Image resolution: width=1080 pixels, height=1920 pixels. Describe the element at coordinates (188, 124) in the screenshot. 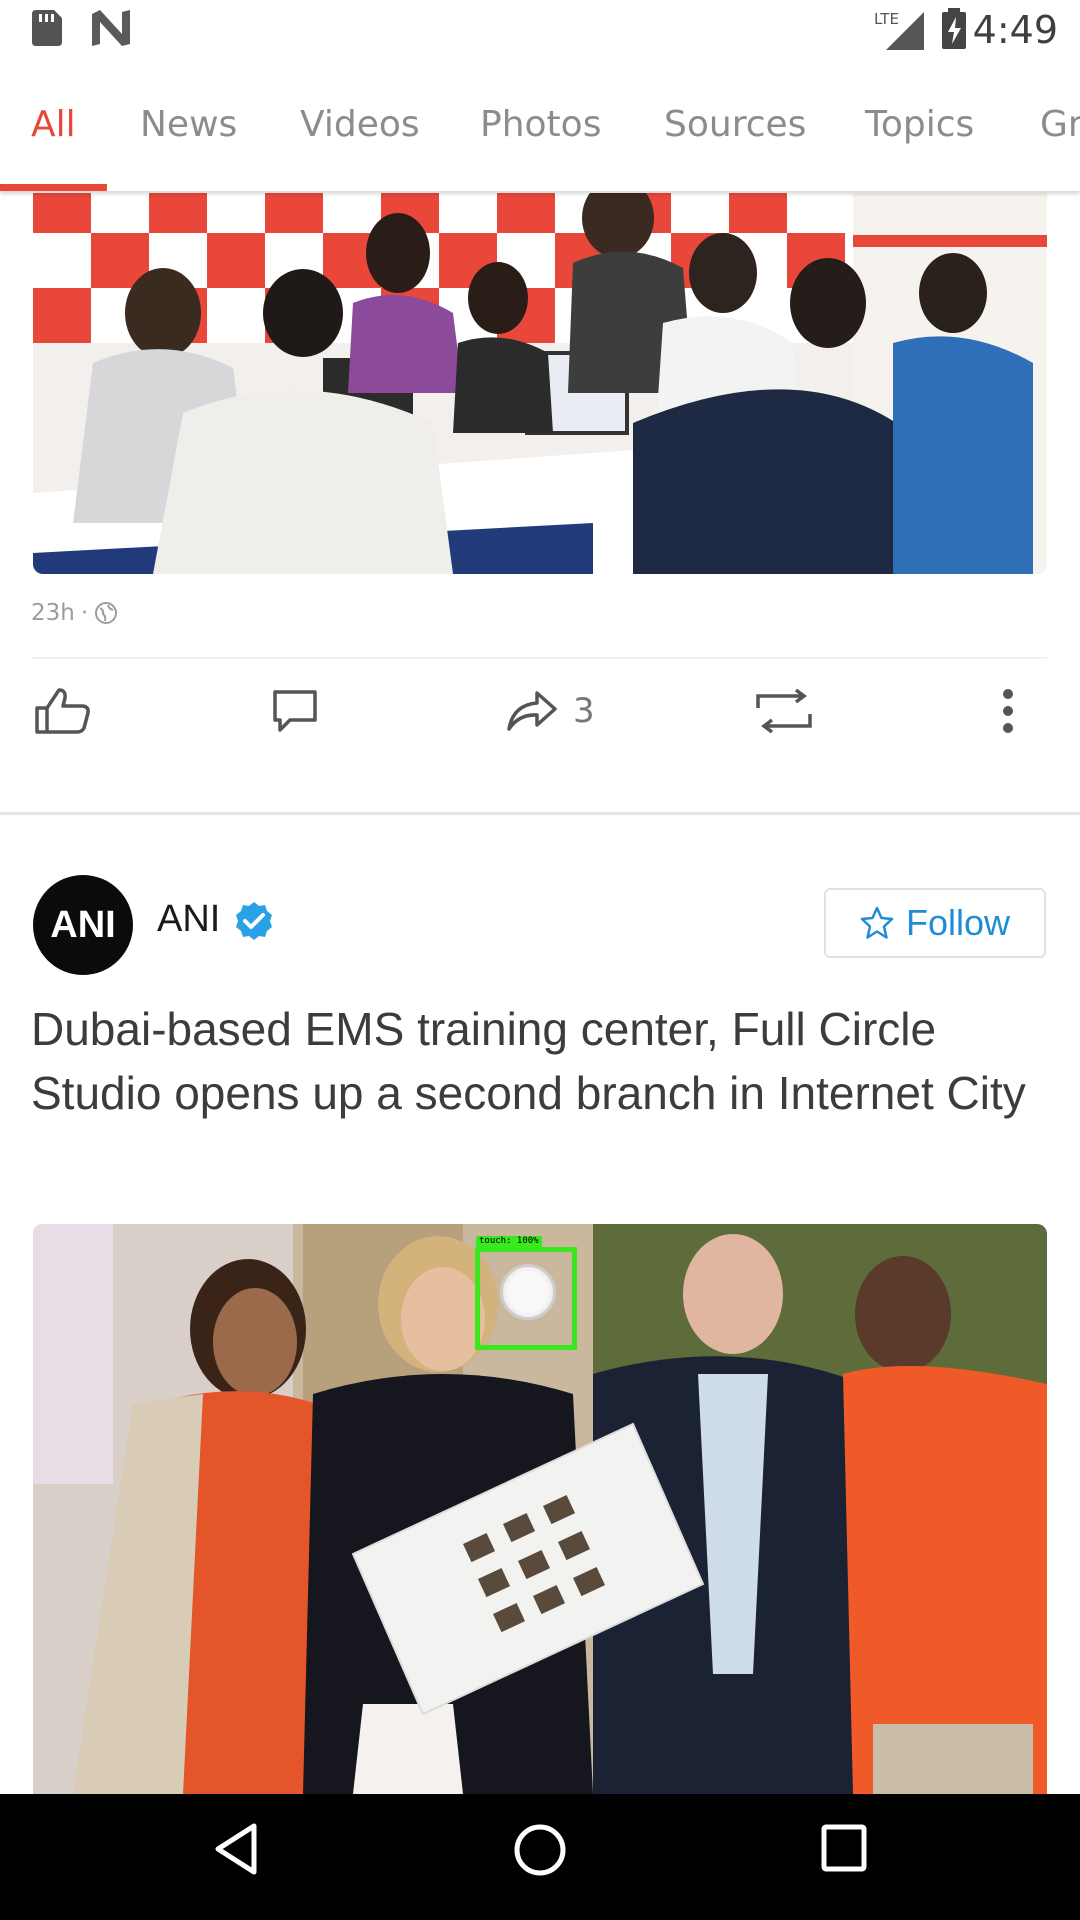

I see `tab-news: News` at that location.